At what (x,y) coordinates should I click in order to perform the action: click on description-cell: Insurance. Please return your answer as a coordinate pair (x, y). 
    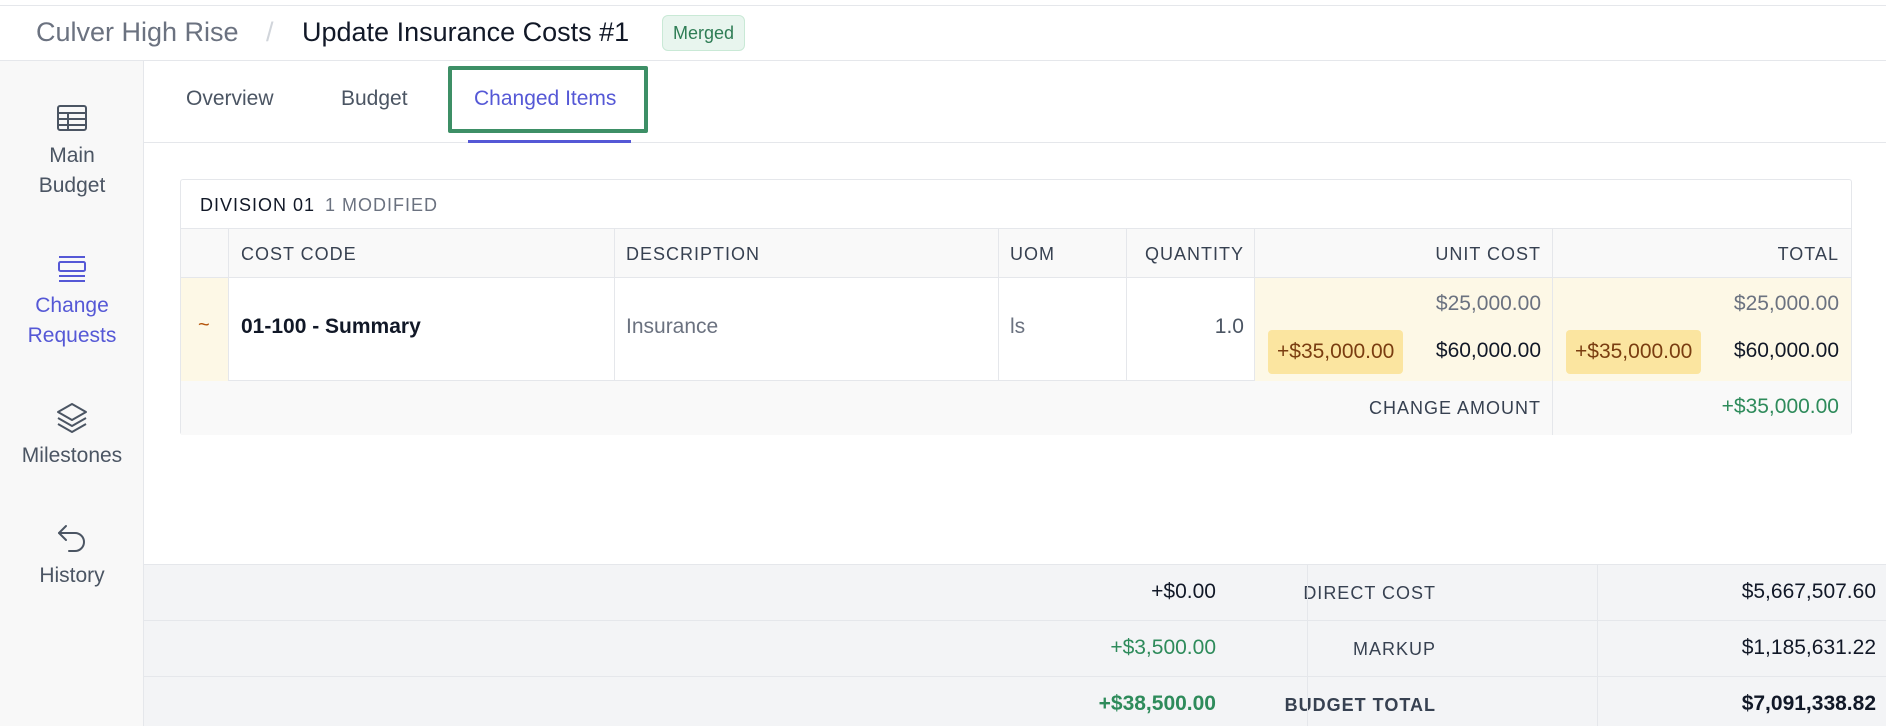
    Looking at the image, I should click on (672, 326).